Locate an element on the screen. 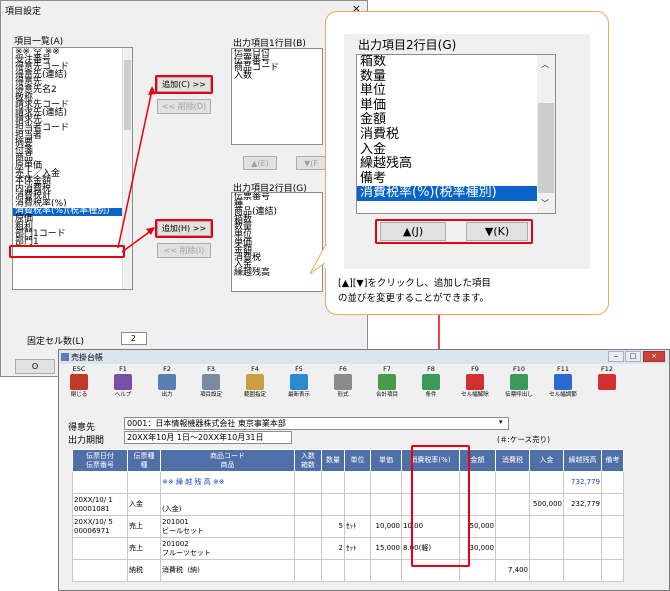  callout-list-entry: 入金 is located at coordinates (456, 150).